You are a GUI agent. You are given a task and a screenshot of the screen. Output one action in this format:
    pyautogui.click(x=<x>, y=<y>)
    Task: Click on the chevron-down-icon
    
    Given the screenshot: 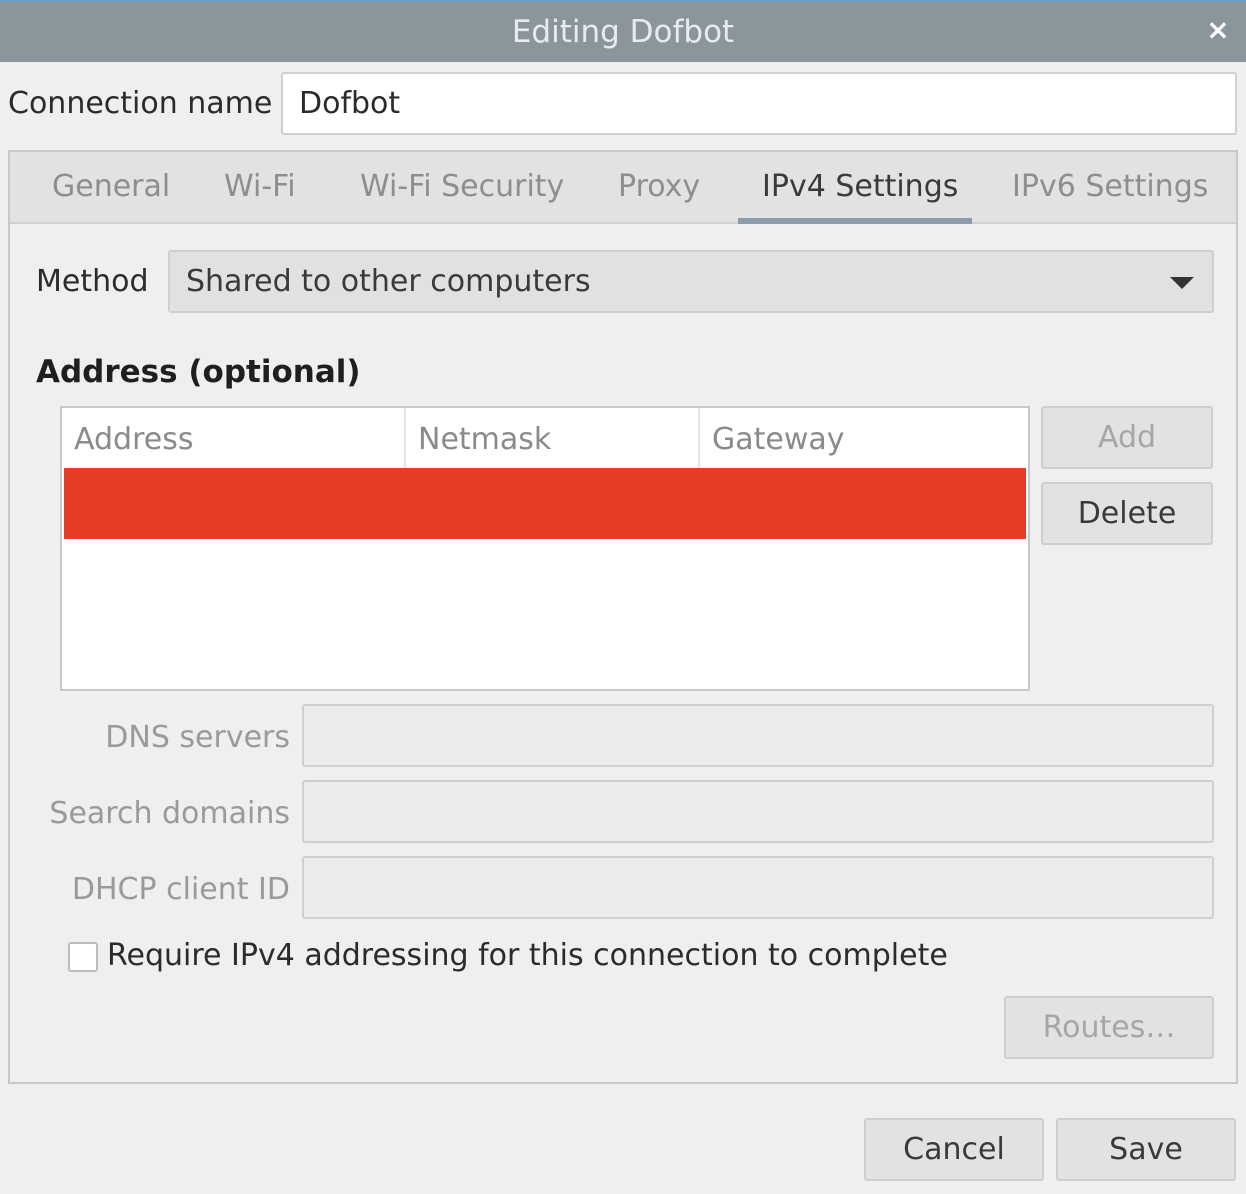 What is the action you would take?
    pyautogui.click(x=1182, y=283)
    